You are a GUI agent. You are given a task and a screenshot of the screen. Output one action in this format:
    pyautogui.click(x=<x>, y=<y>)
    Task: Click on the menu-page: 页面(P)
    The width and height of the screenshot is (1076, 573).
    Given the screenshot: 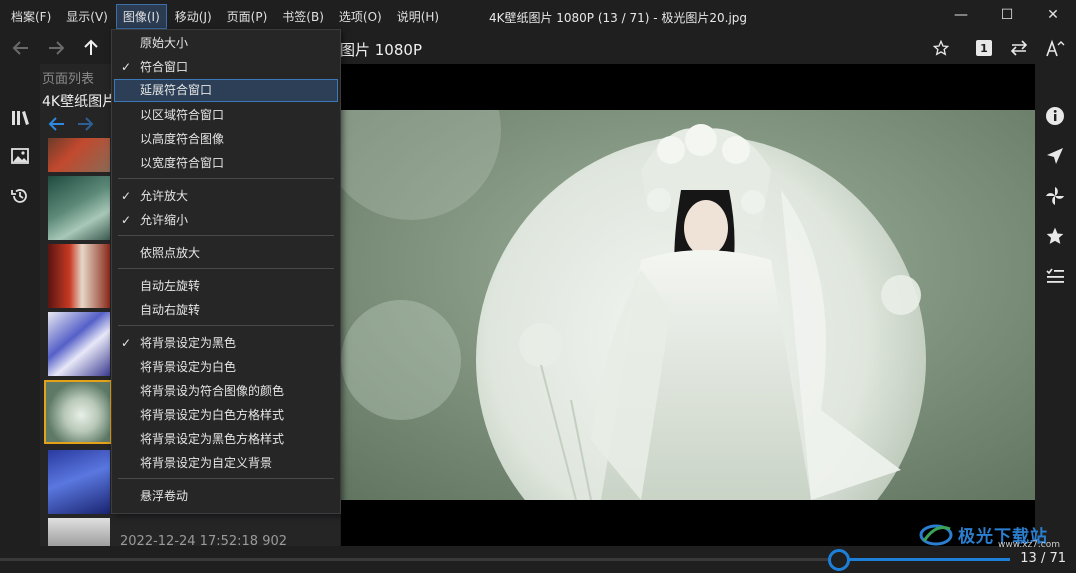 What is the action you would take?
    pyautogui.click(x=247, y=16)
    